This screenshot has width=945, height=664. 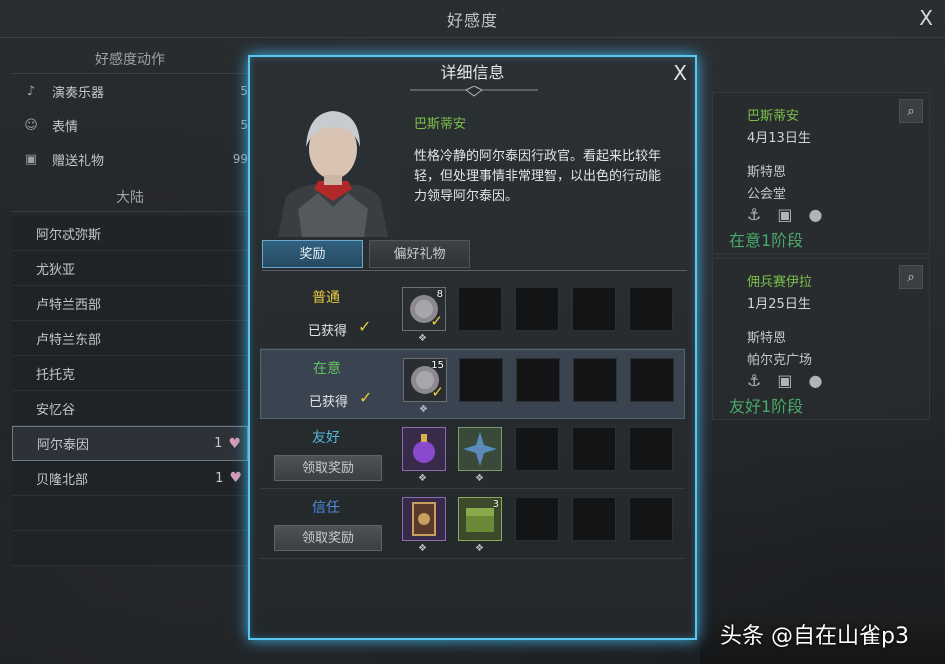 What do you see at coordinates (474, 91) in the screenshot?
I see `title-ornament` at bounding box center [474, 91].